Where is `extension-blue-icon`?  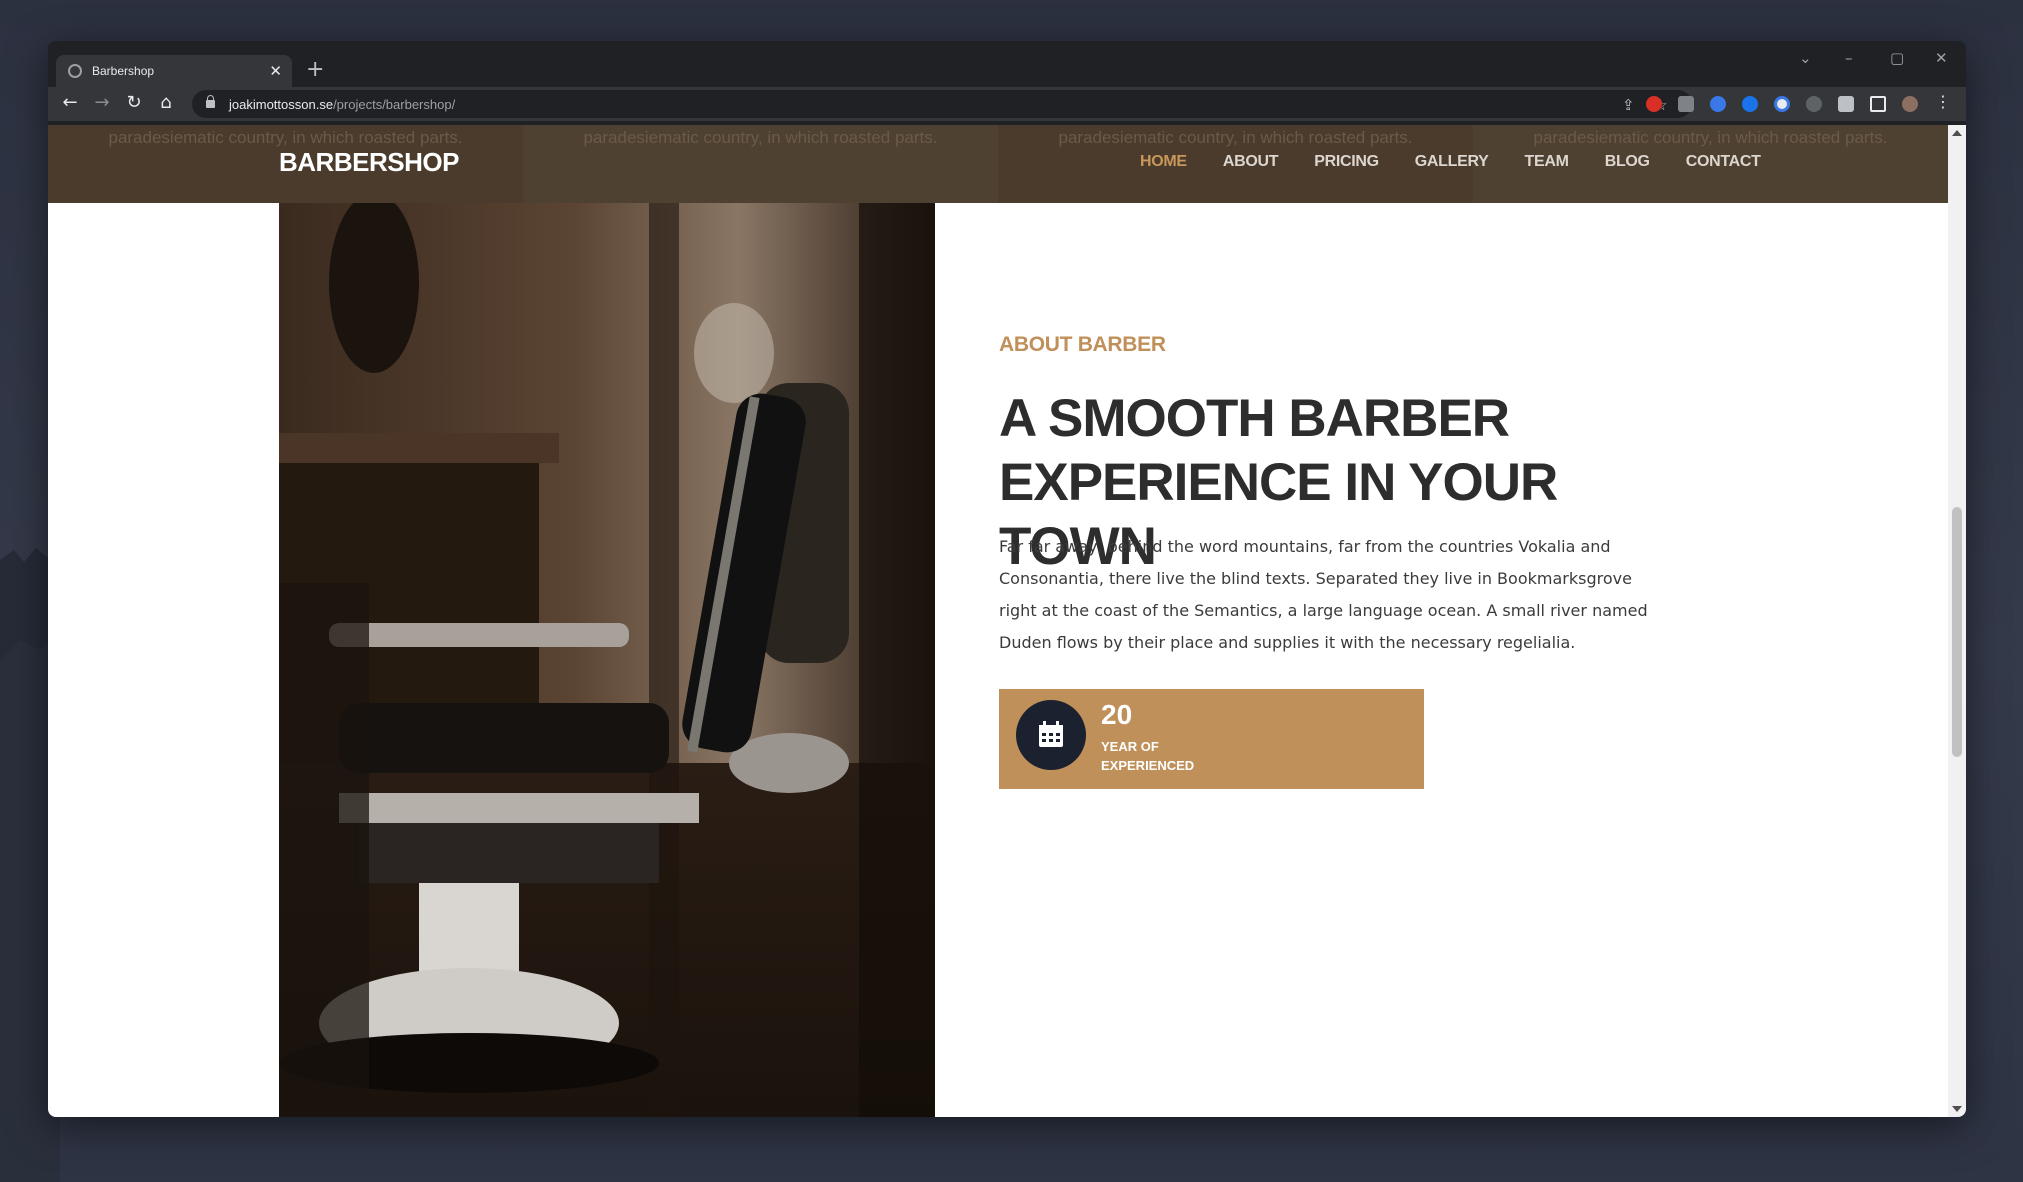 extension-blue-icon is located at coordinates (1718, 104).